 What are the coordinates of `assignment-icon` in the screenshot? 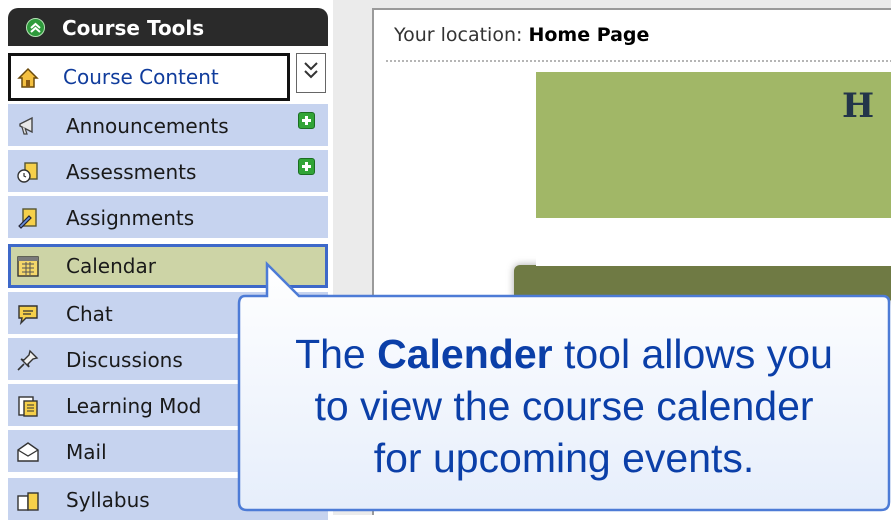 It's located at (28, 218).